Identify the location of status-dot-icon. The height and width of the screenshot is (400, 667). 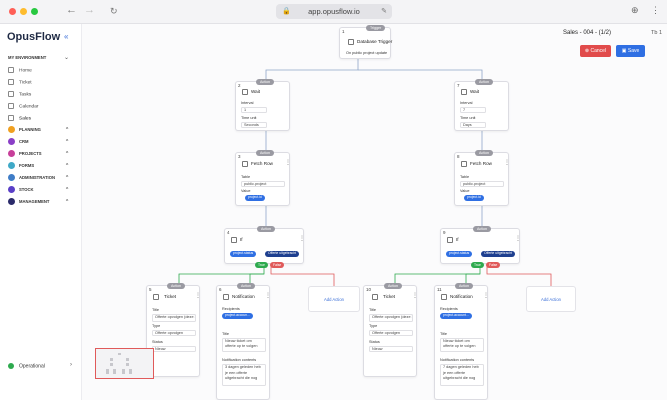
(11, 366).